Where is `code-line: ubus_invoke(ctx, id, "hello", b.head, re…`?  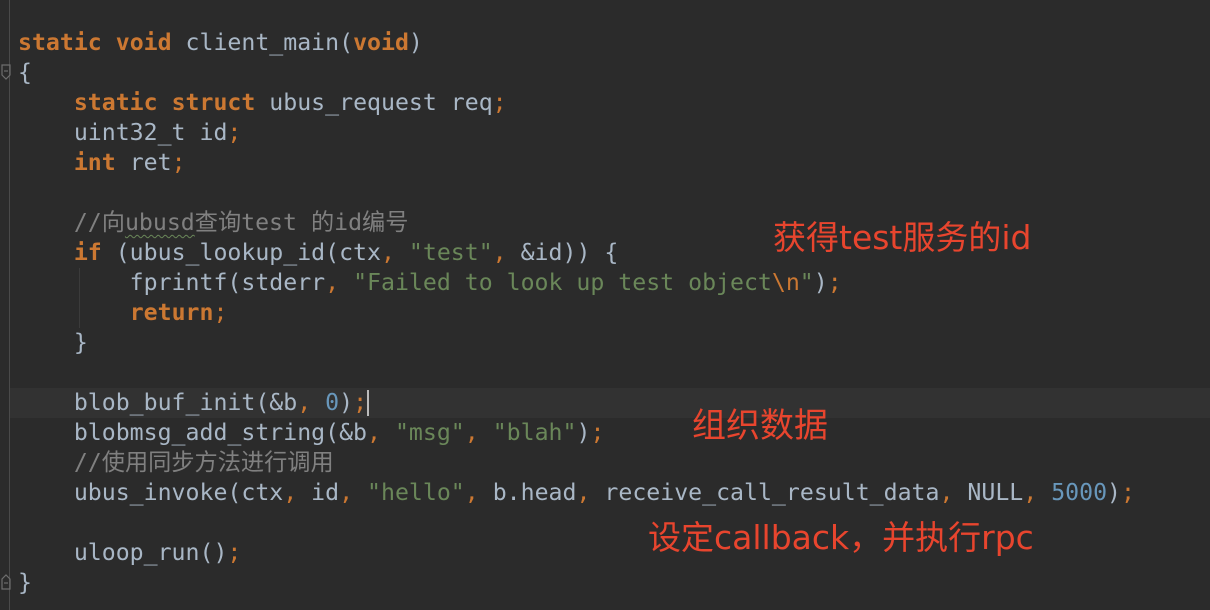
code-line: ubus_invoke(ctx, id, "hello", b.head, re… is located at coordinates (576, 493).